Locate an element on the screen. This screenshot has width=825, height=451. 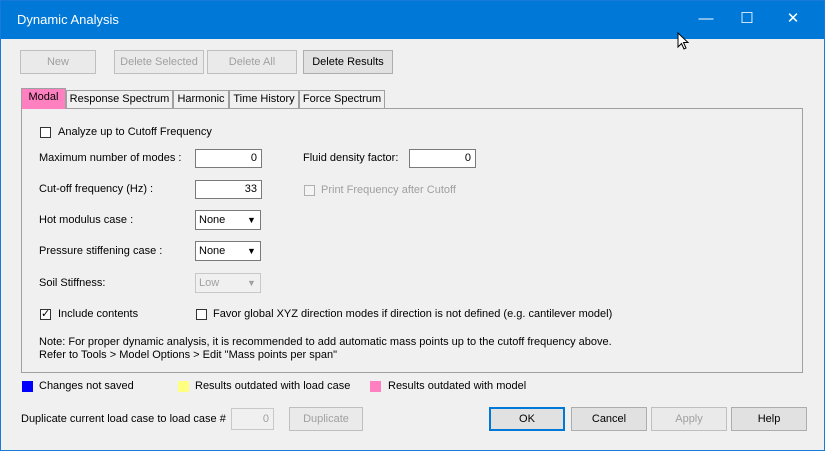
title-bar: Dynamic Analysis — ☐ ✕ is located at coordinates (412, 20).